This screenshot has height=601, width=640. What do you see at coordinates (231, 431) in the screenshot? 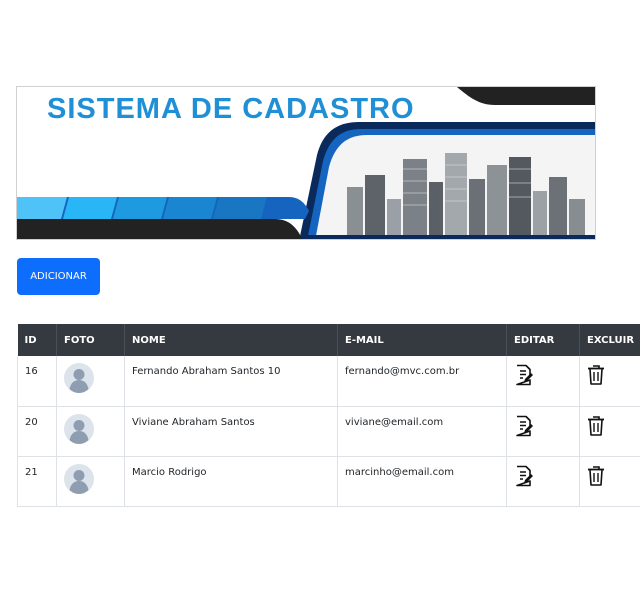
I see `cell-nome: Viviane Abraham Santos` at bounding box center [231, 431].